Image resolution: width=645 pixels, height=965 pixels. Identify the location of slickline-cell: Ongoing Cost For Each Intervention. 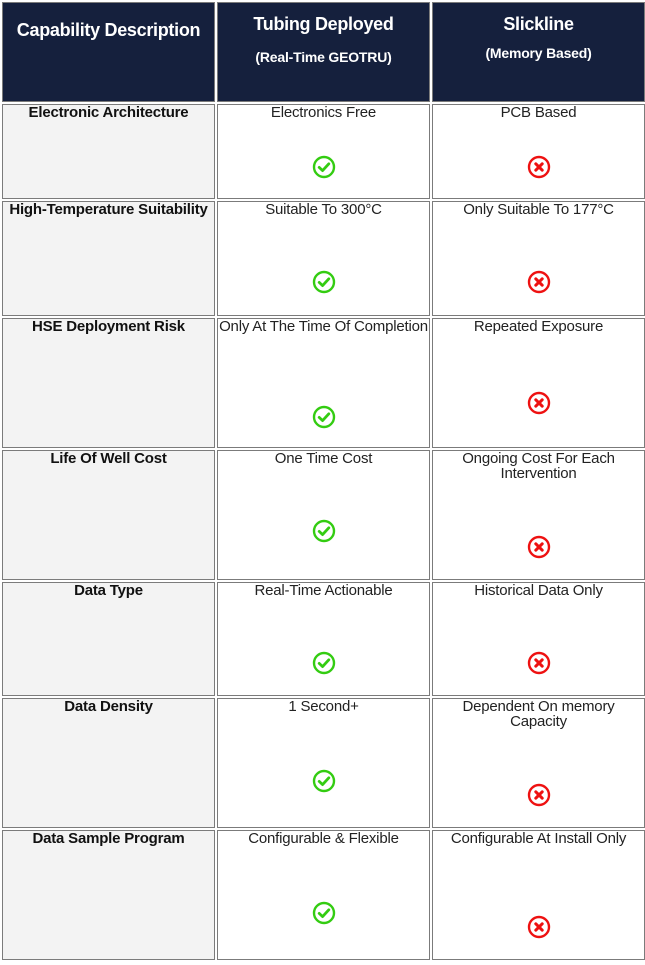
(538, 515).